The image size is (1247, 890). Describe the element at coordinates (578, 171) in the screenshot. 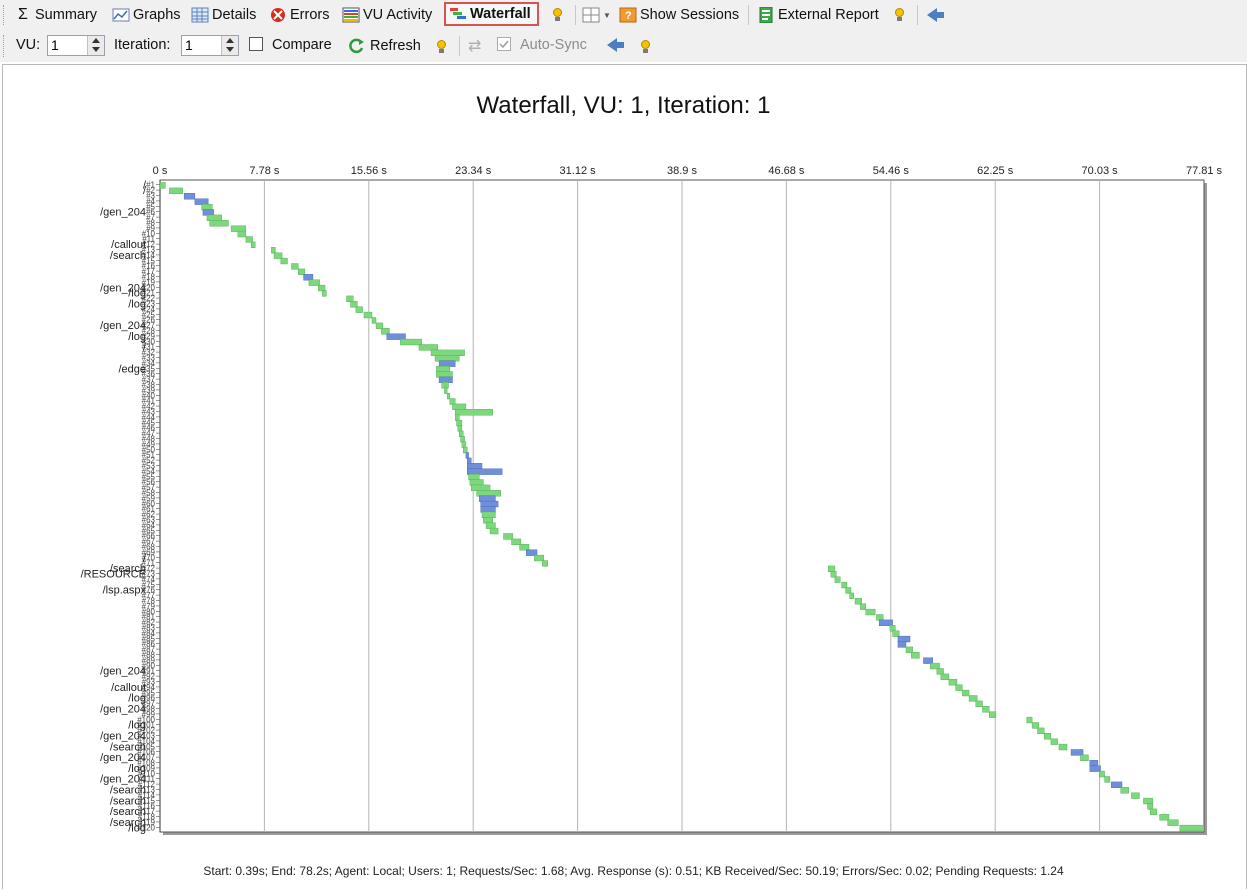

I see `x-tick-label: 31.12 s` at that location.